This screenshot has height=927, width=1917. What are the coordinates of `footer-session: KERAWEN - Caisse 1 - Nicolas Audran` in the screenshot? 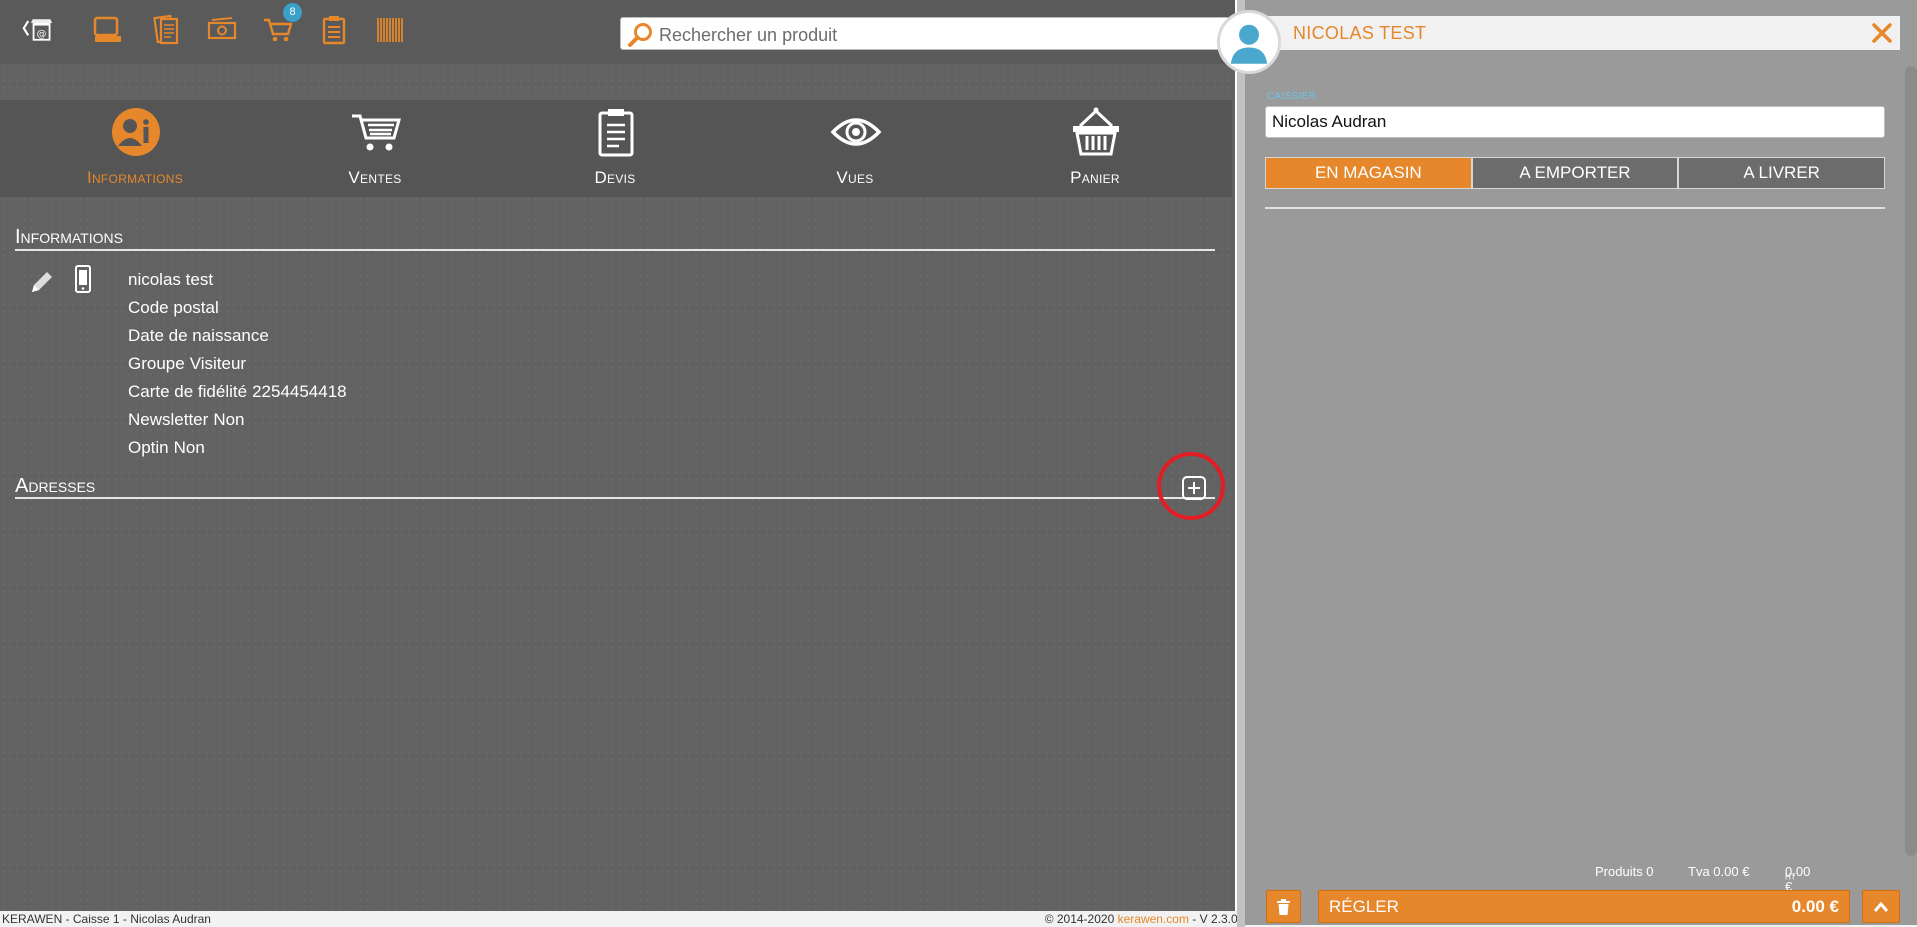 It's located at (106, 919).